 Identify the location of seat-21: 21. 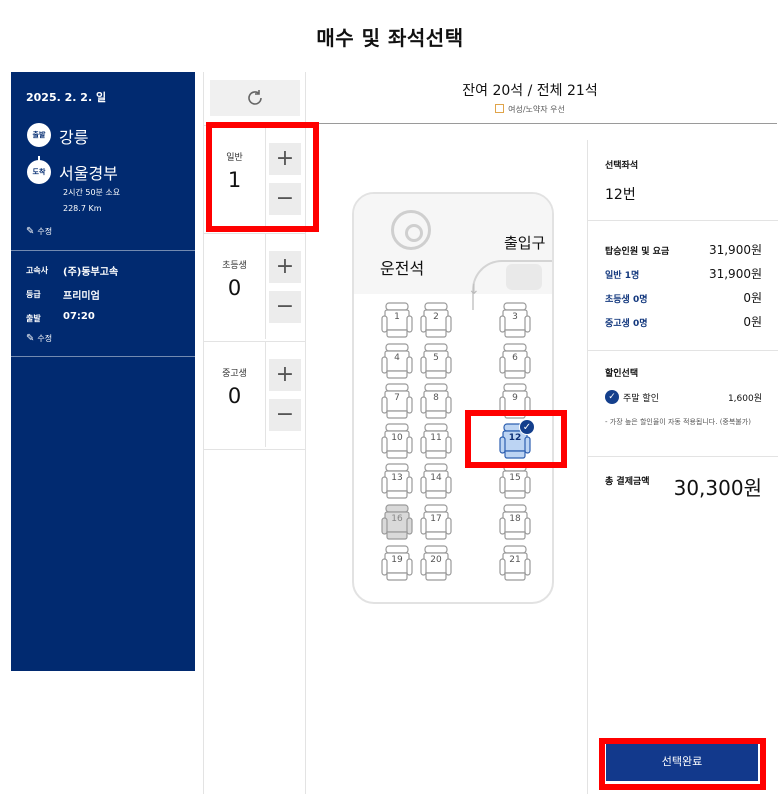
(515, 563).